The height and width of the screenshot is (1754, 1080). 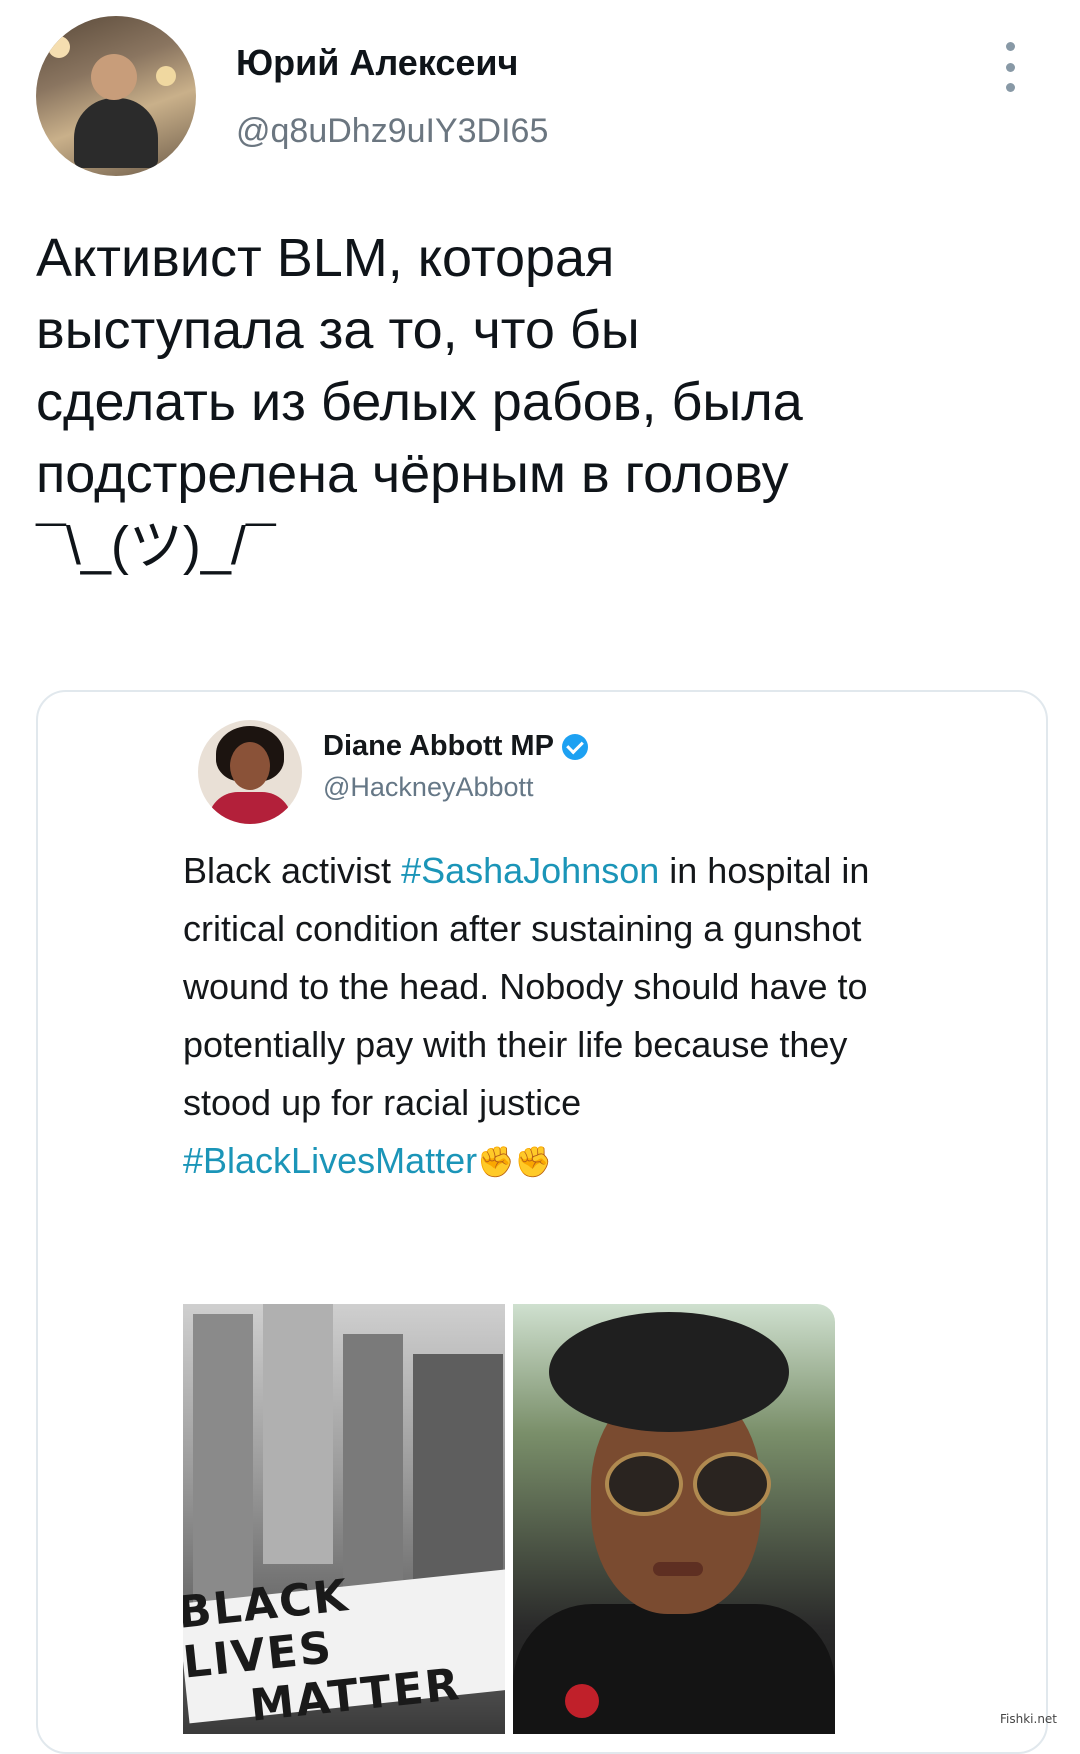 What do you see at coordinates (114, 77) in the screenshot?
I see `avatar-person-head` at bounding box center [114, 77].